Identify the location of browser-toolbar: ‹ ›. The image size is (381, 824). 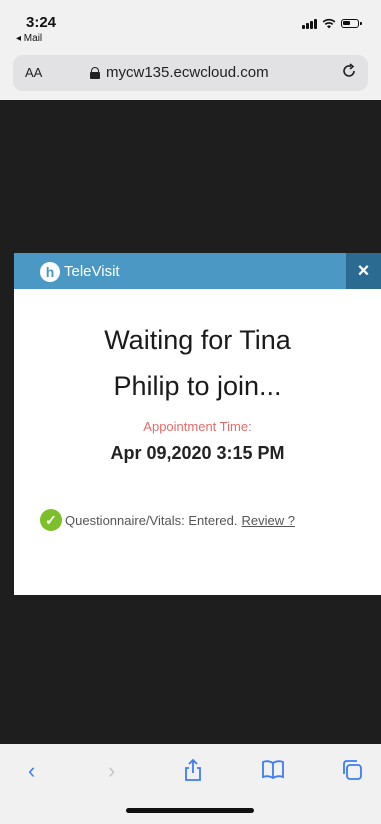
(190, 784).